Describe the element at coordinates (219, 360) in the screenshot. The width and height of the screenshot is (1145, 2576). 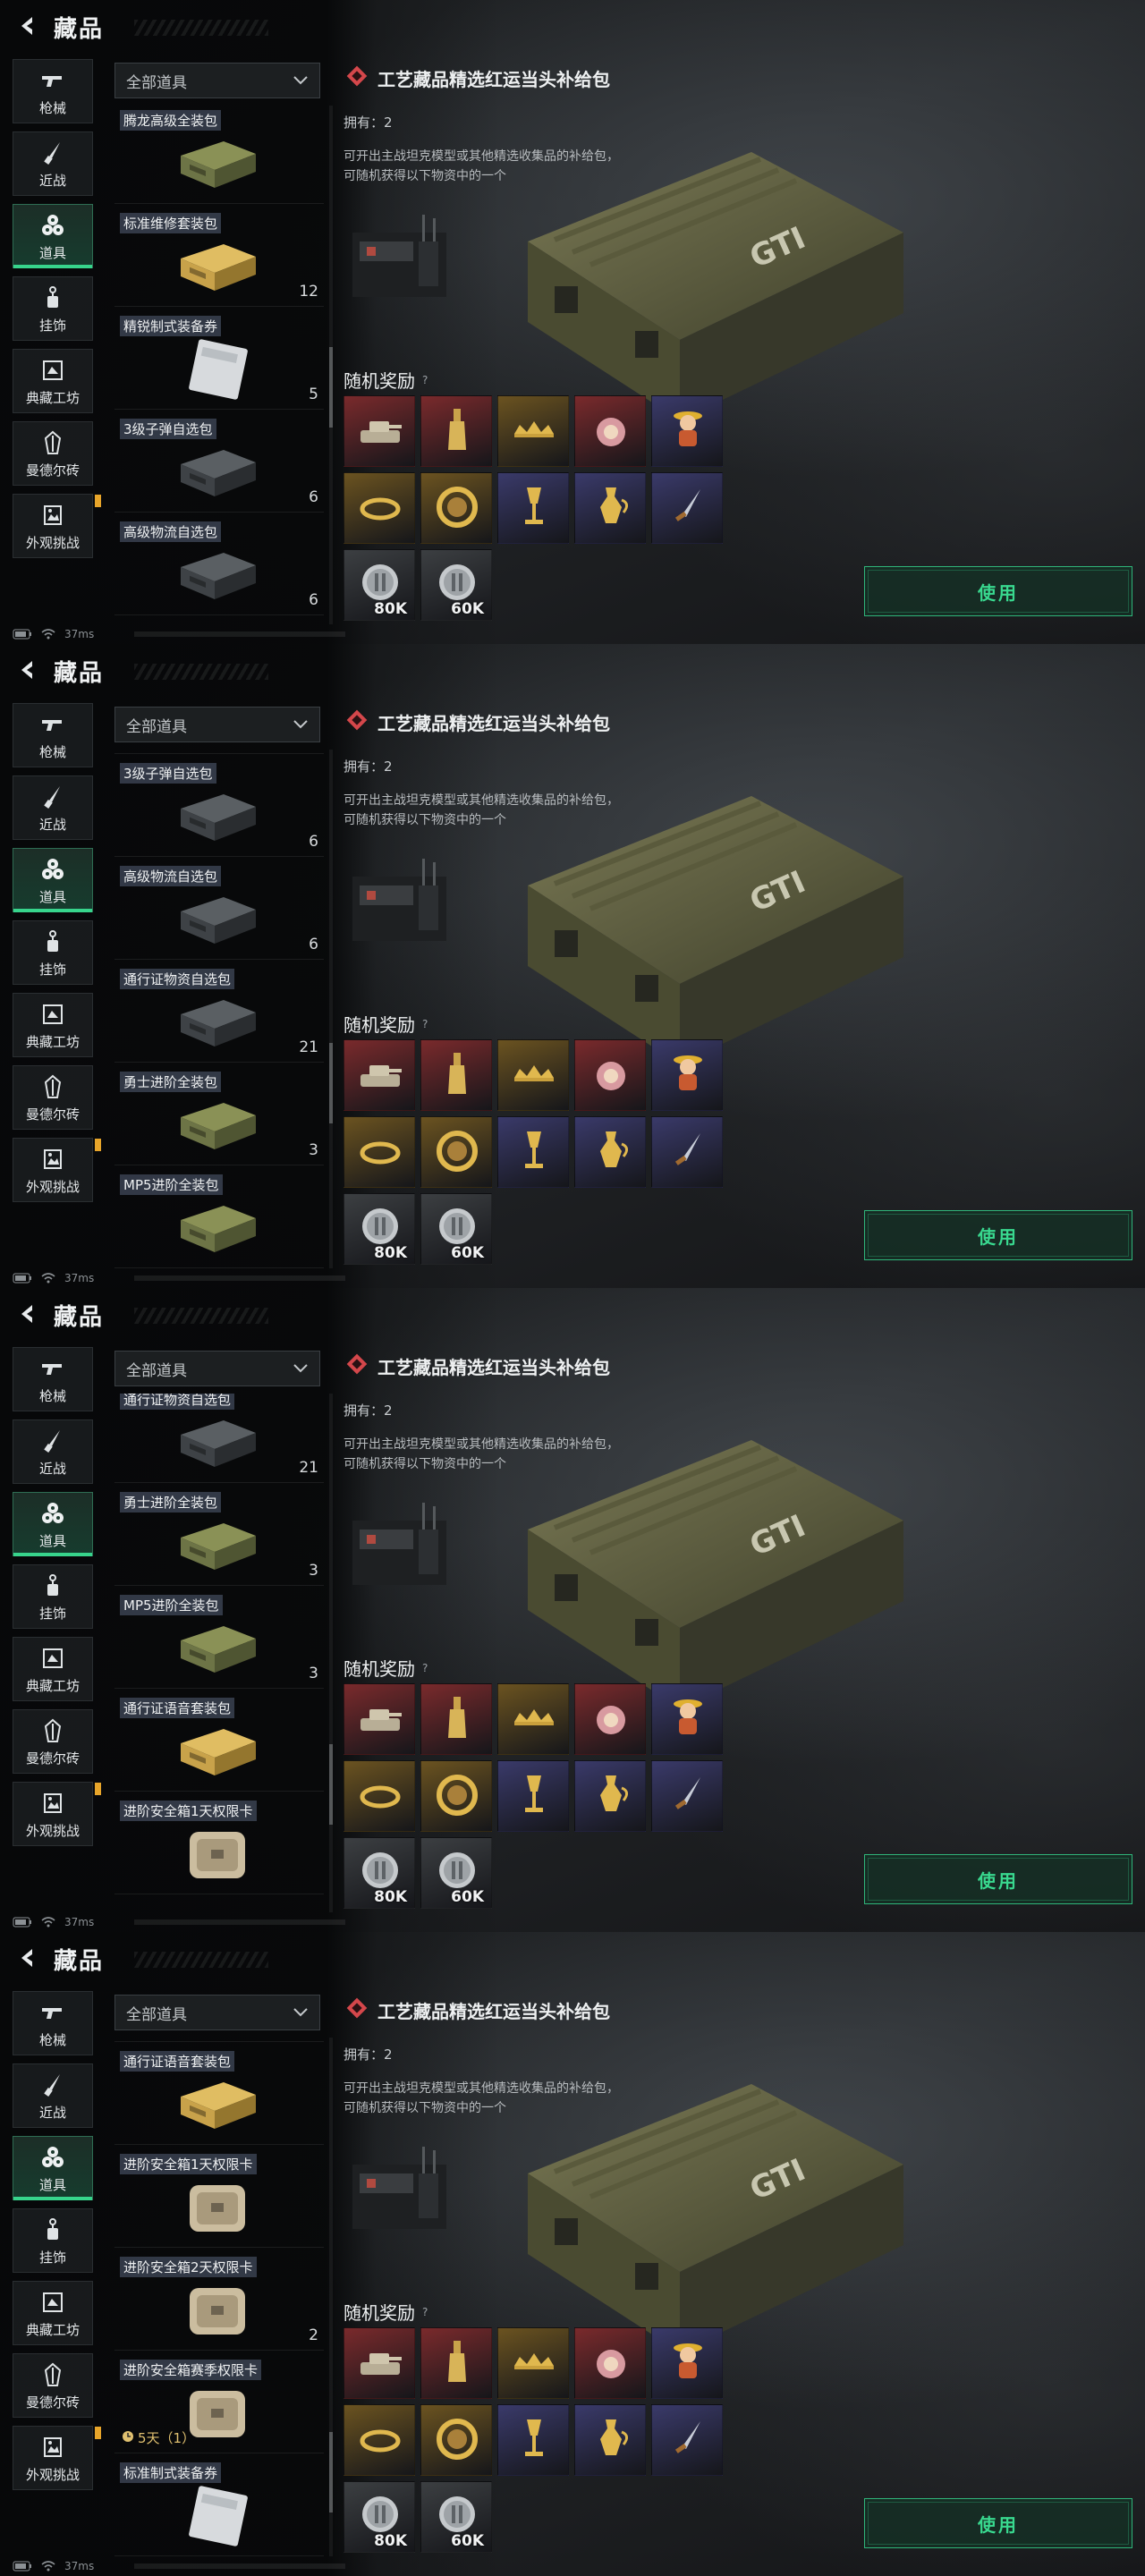
I see `list-item: 精锐制式装备券 5` at that location.